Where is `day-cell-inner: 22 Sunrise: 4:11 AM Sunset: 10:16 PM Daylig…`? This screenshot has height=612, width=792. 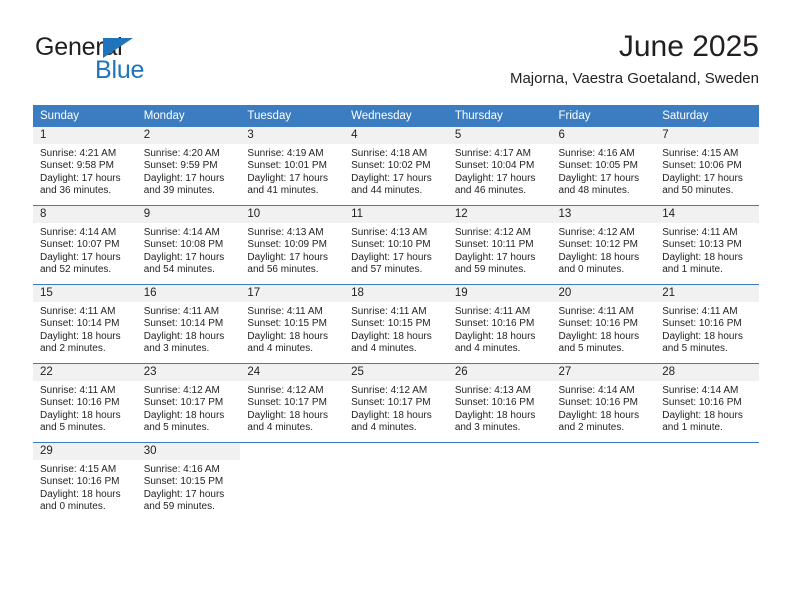
day-cell-inner: 22 Sunrise: 4:11 AM Sunset: 10:16 PM Daylig… is located at coordinates (85, 403).